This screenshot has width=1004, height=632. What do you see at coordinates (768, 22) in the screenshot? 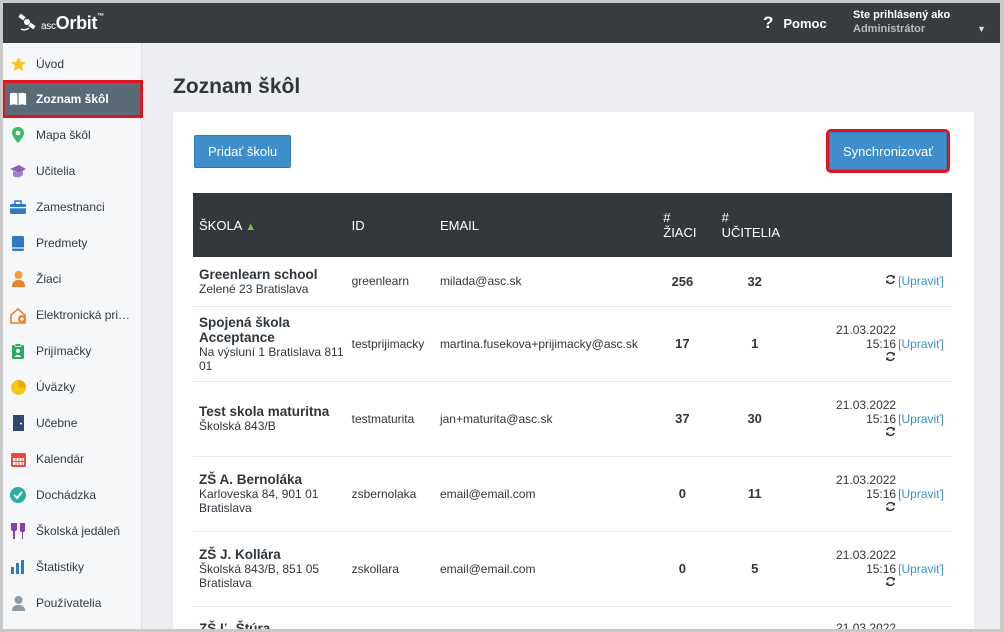
I see `question-icon: ?` at bounding box center [768, 22].